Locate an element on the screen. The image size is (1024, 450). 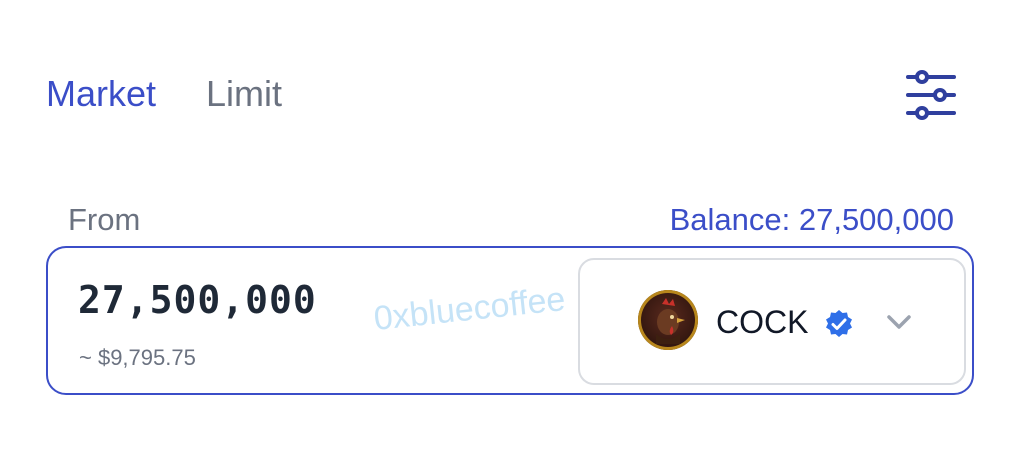
rooster-logo-icon is located at coordinates (668, 320).